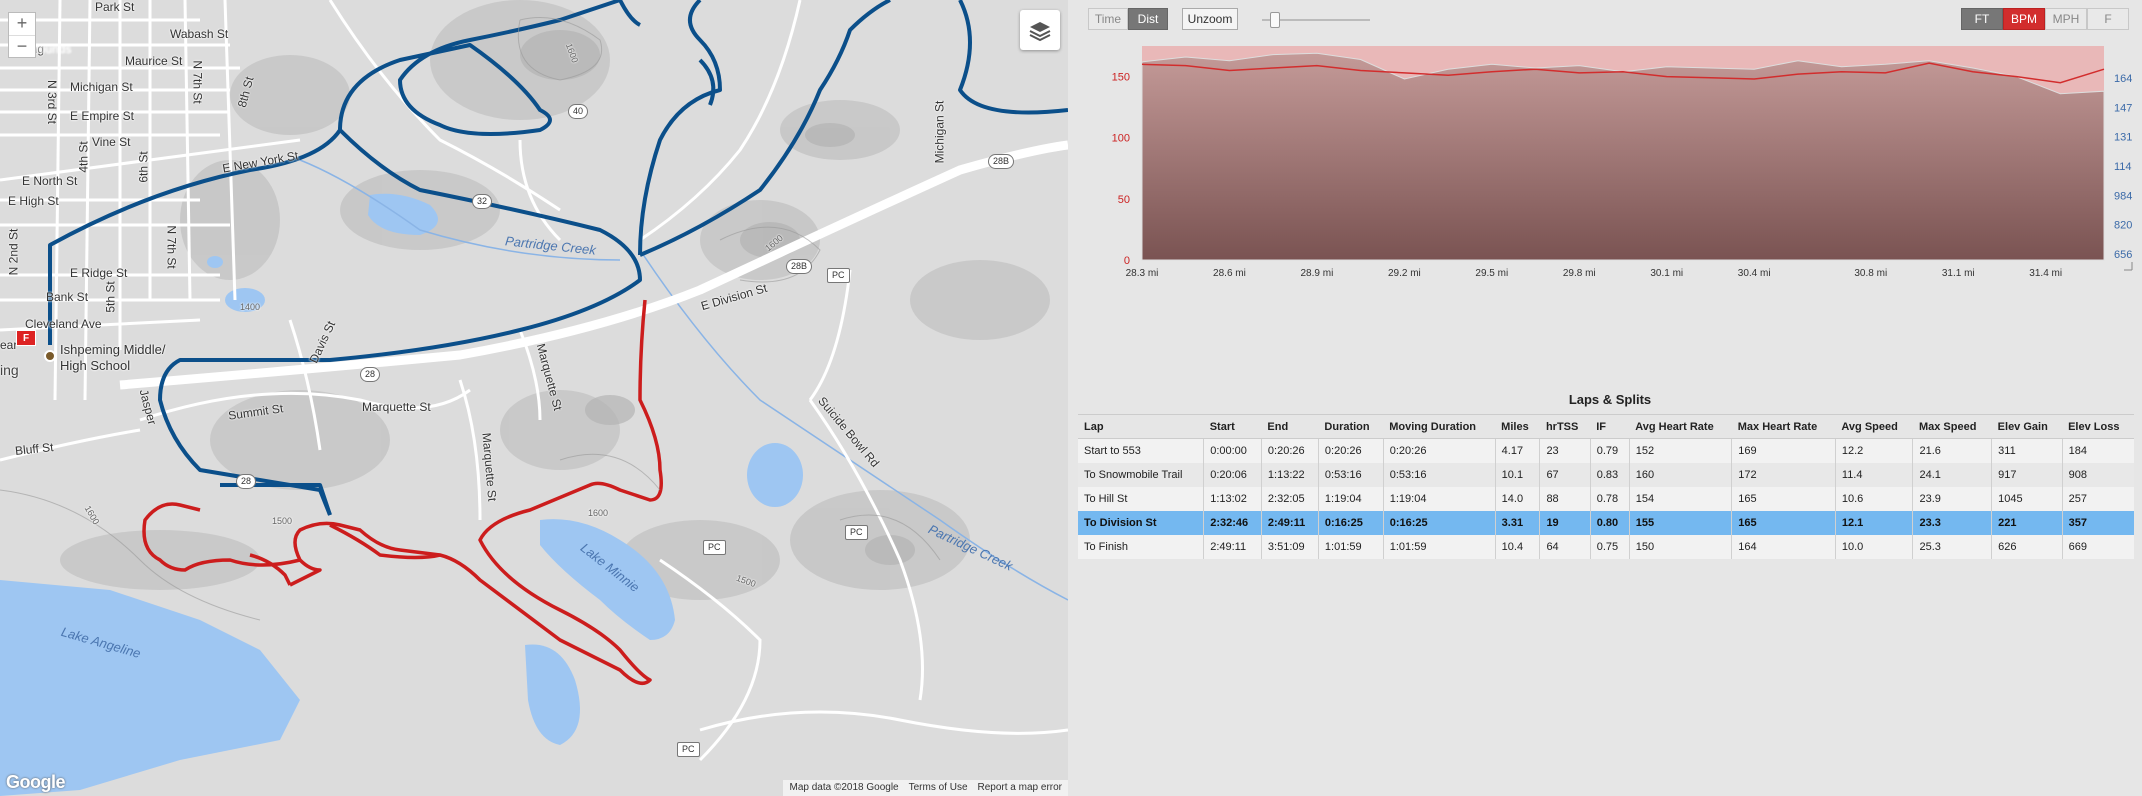  Describe the element at coordinates (482, 201) in the screenshot. I see `route-shield: 32` at that location.